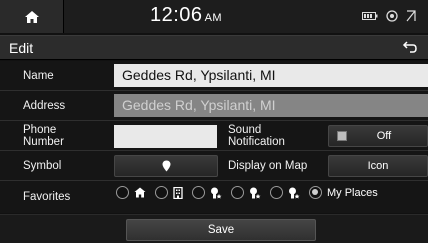  I want to click on favorite-3-option, so click(285, 192).